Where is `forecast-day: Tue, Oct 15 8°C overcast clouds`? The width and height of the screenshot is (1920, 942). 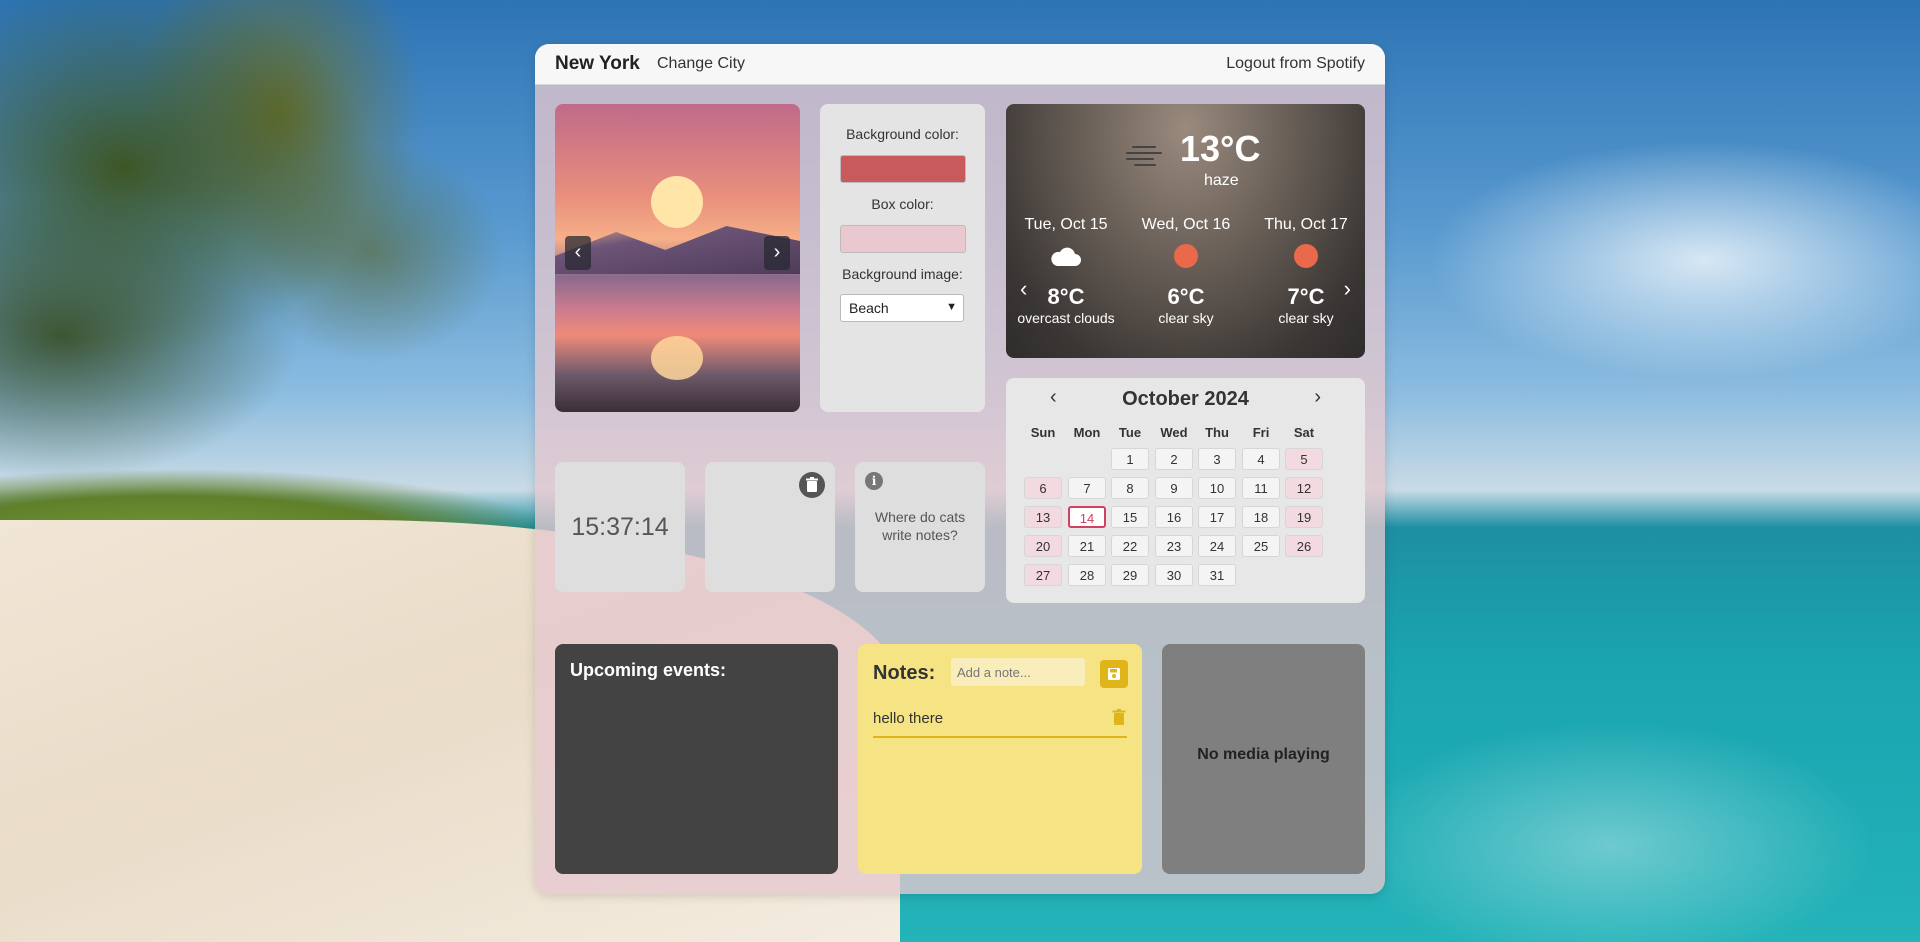 forecast-day: Tue, Oct 15 8°C overcast clouds is located at coordinates (1066, 271).